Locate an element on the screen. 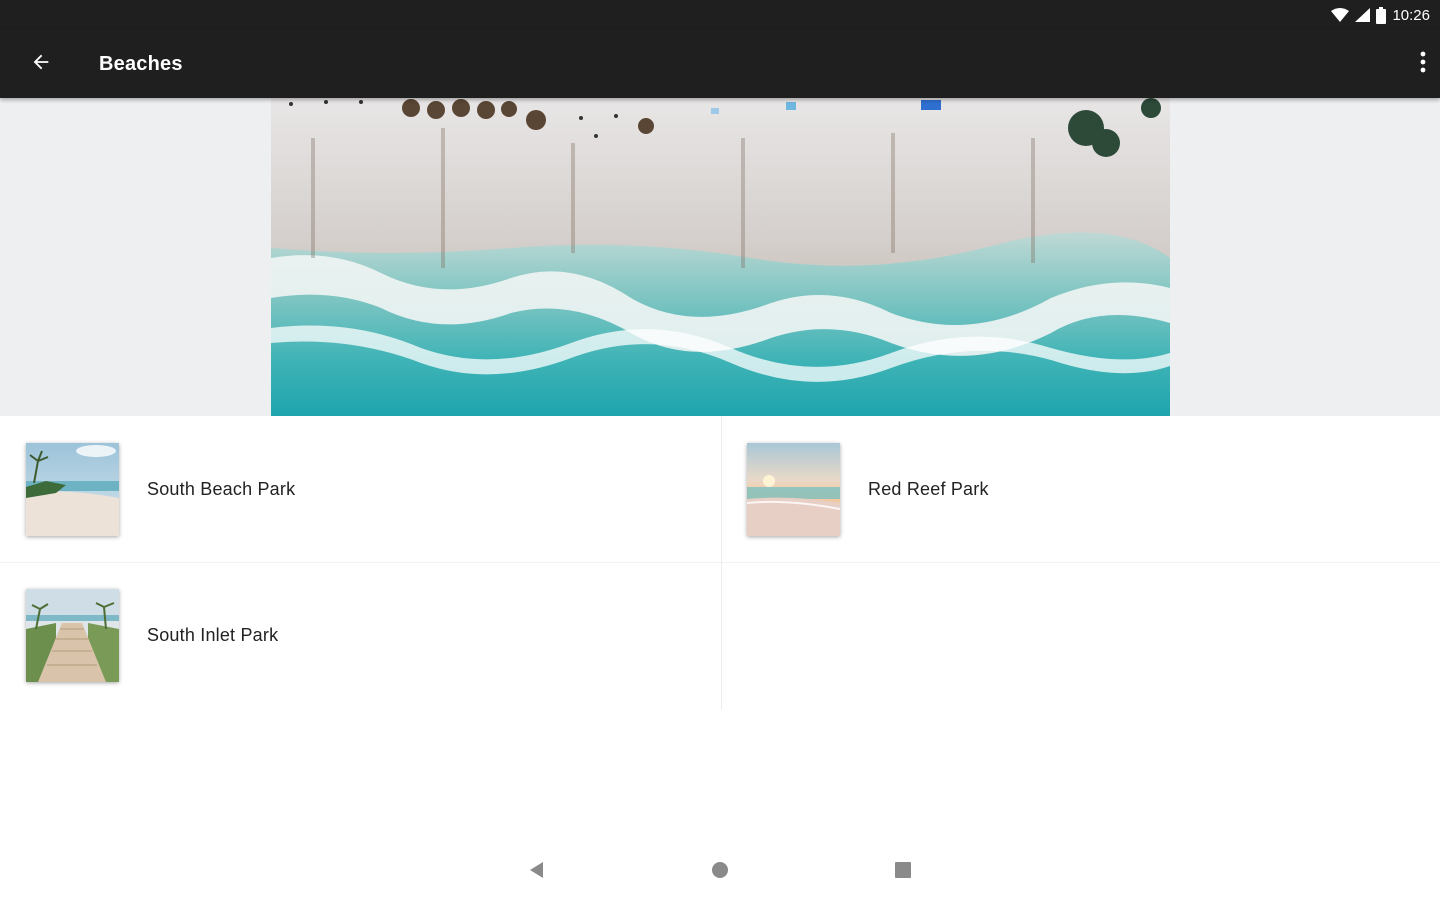  back-button is located at coordinates (41, 64).